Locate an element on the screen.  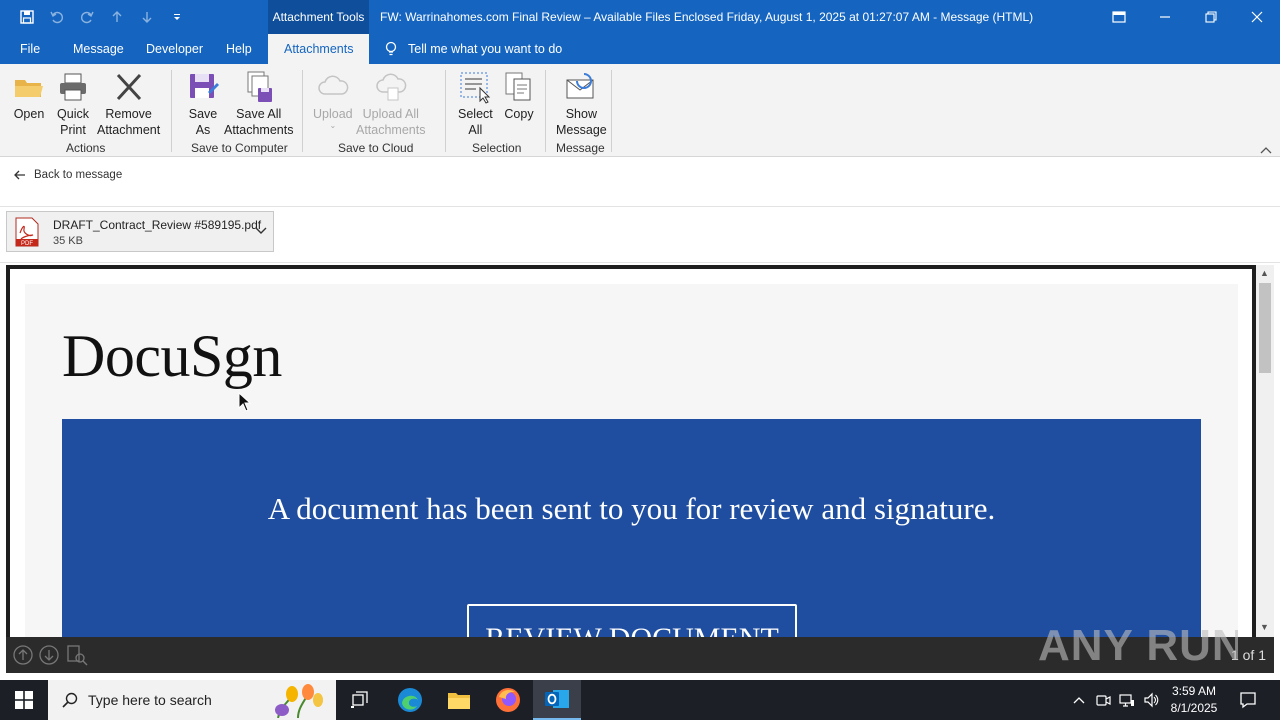
search-icon is located at coordinates (70, 700).